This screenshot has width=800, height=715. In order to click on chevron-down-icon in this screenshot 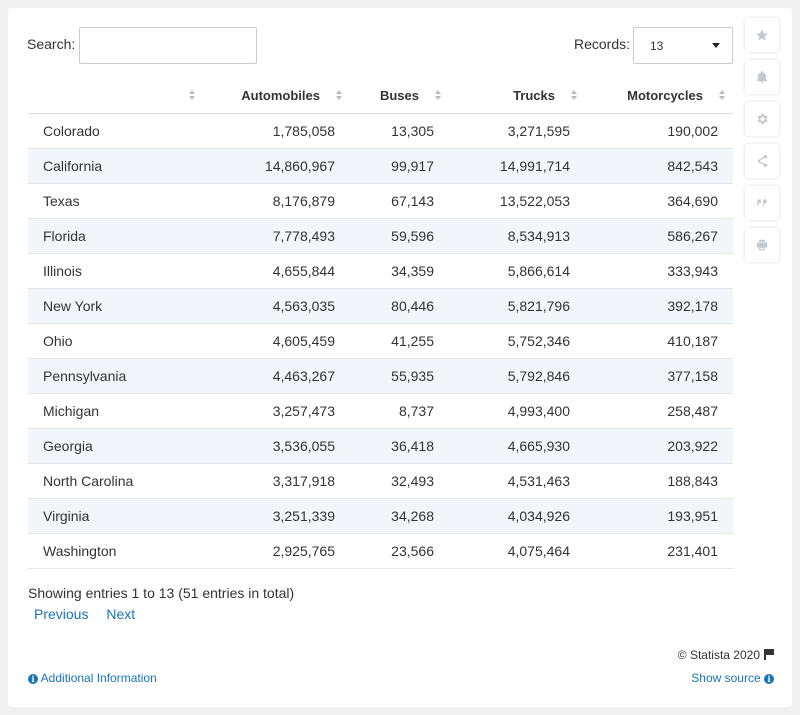, I will do `click(716, 45)`.